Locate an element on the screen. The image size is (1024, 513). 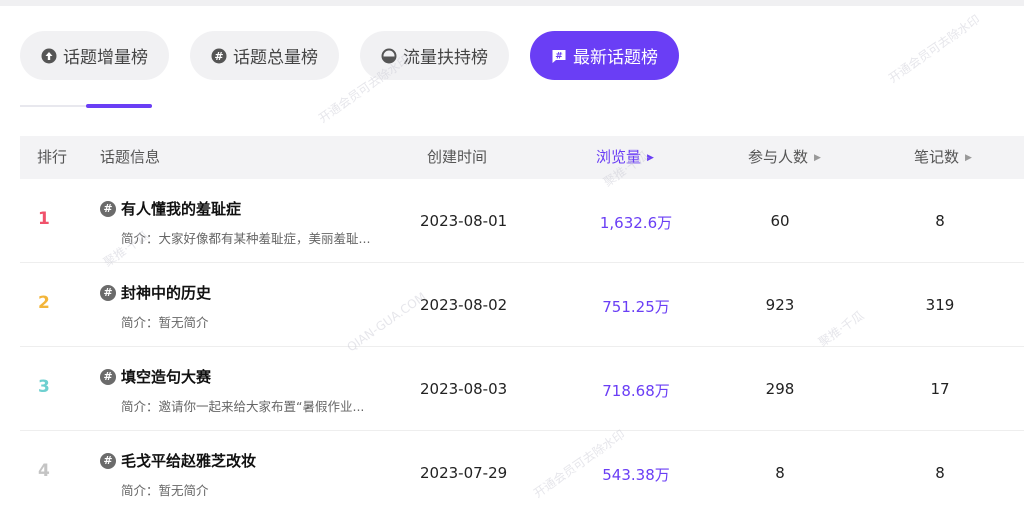
tab-underline-active is located at coordinates (119, 106).